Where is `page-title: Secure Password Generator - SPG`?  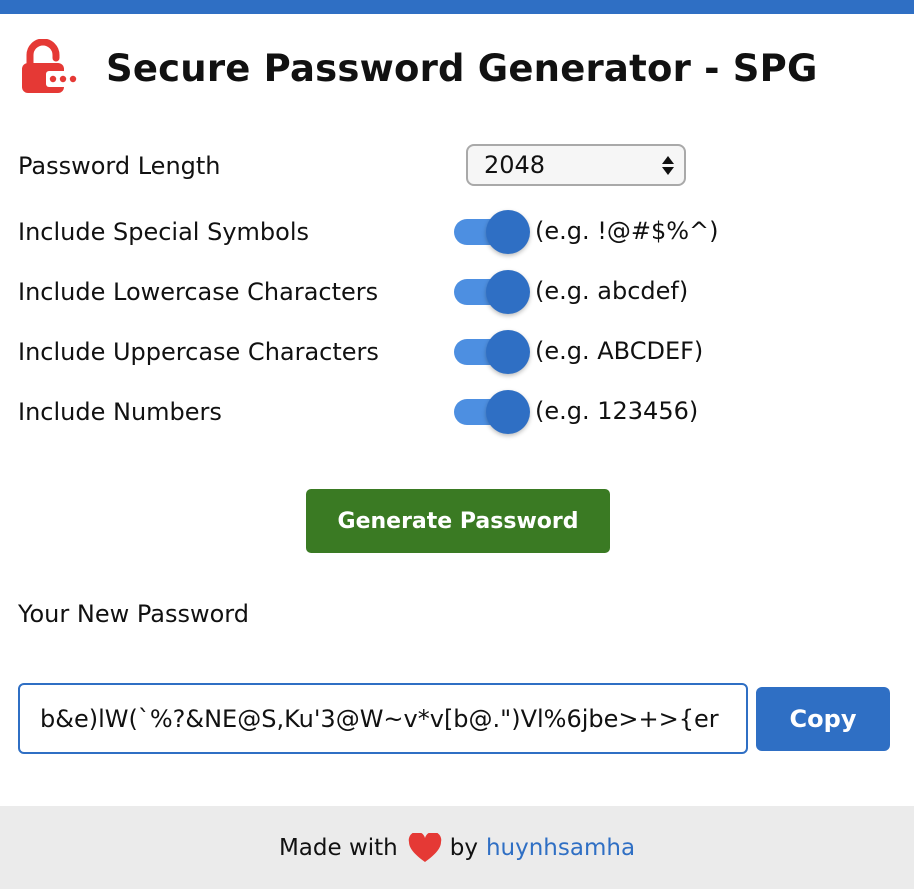 page-title: Secure Password Generator - SPG is located at coordinates (462, 68).